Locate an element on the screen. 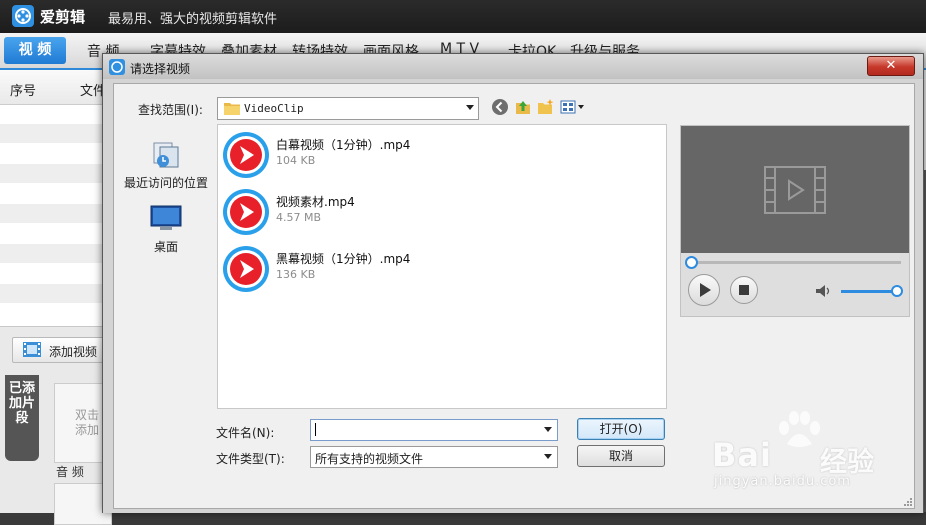 The width and height of the screenshot is (926, 525). dialog-title: 请选择视频 is located at coordinates (160, 69).